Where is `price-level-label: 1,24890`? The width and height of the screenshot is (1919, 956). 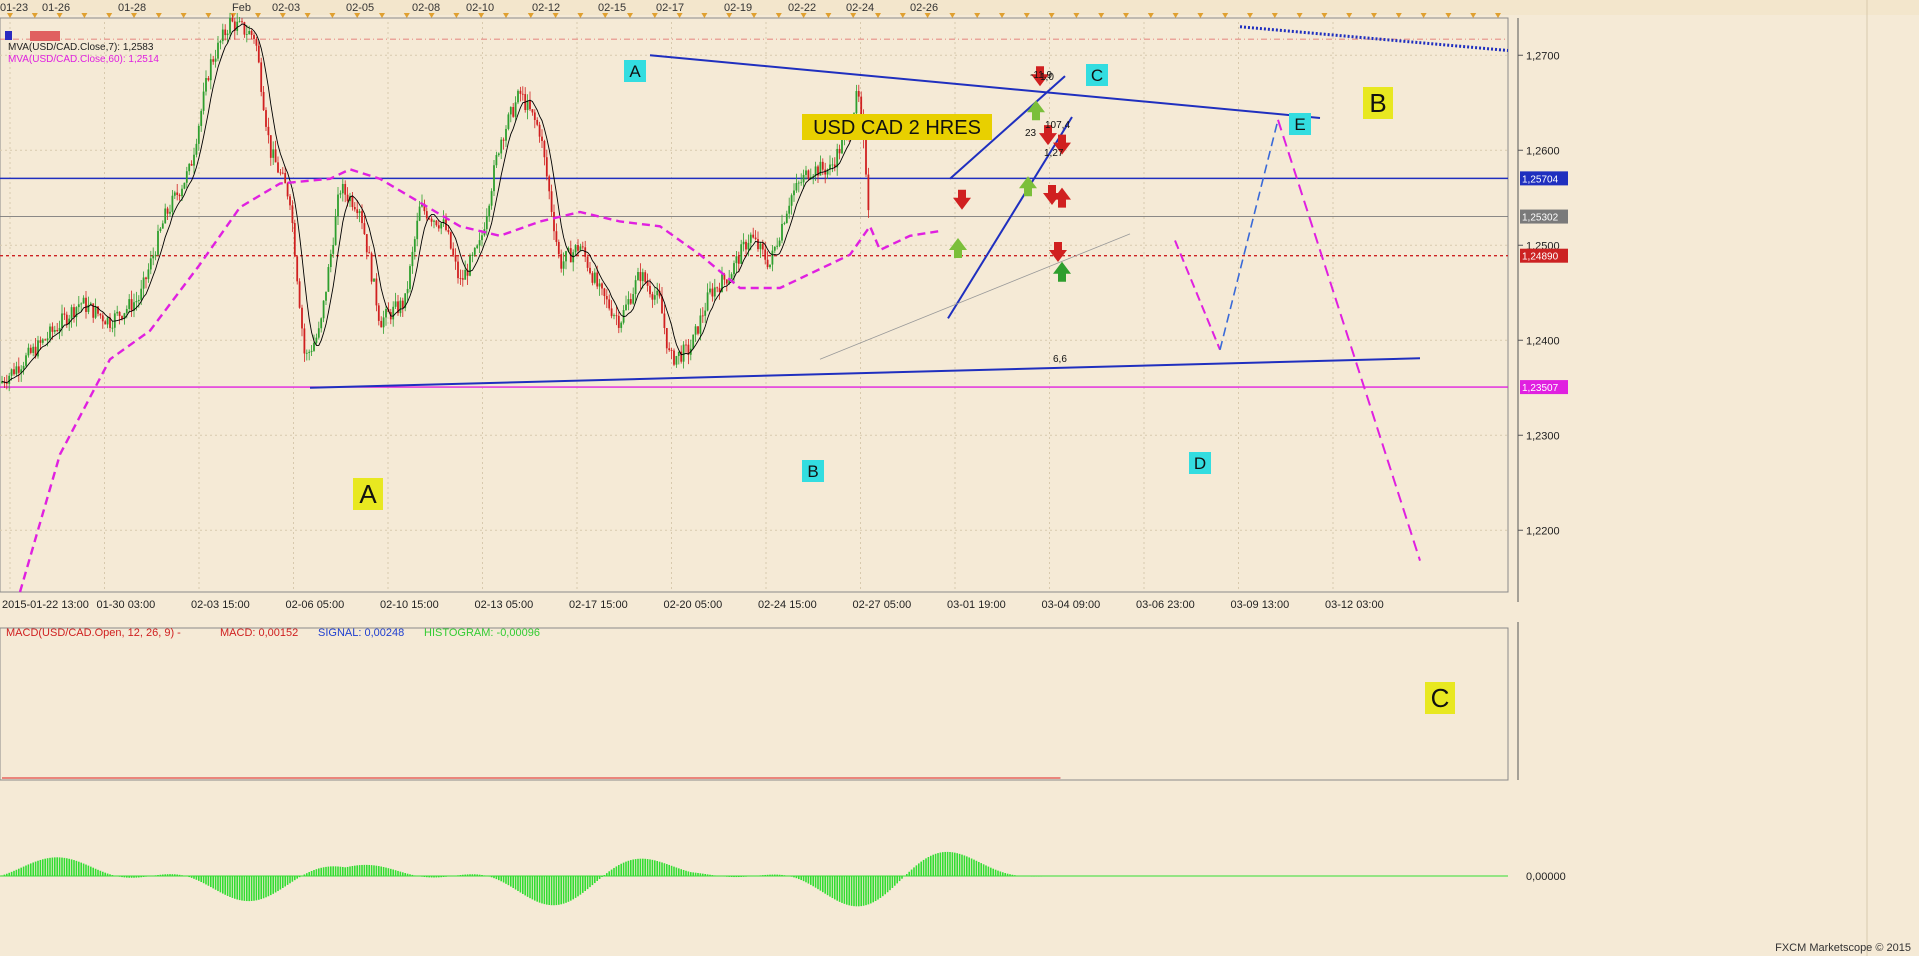
price-level-label: 1,24890 is located at coordinates (1540, 257).